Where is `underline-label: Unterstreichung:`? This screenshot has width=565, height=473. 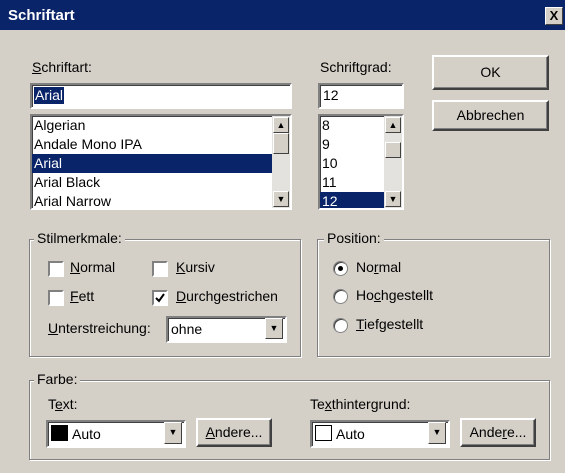 underline-label: Unterstreichung: is located at coordinates (99, 328).